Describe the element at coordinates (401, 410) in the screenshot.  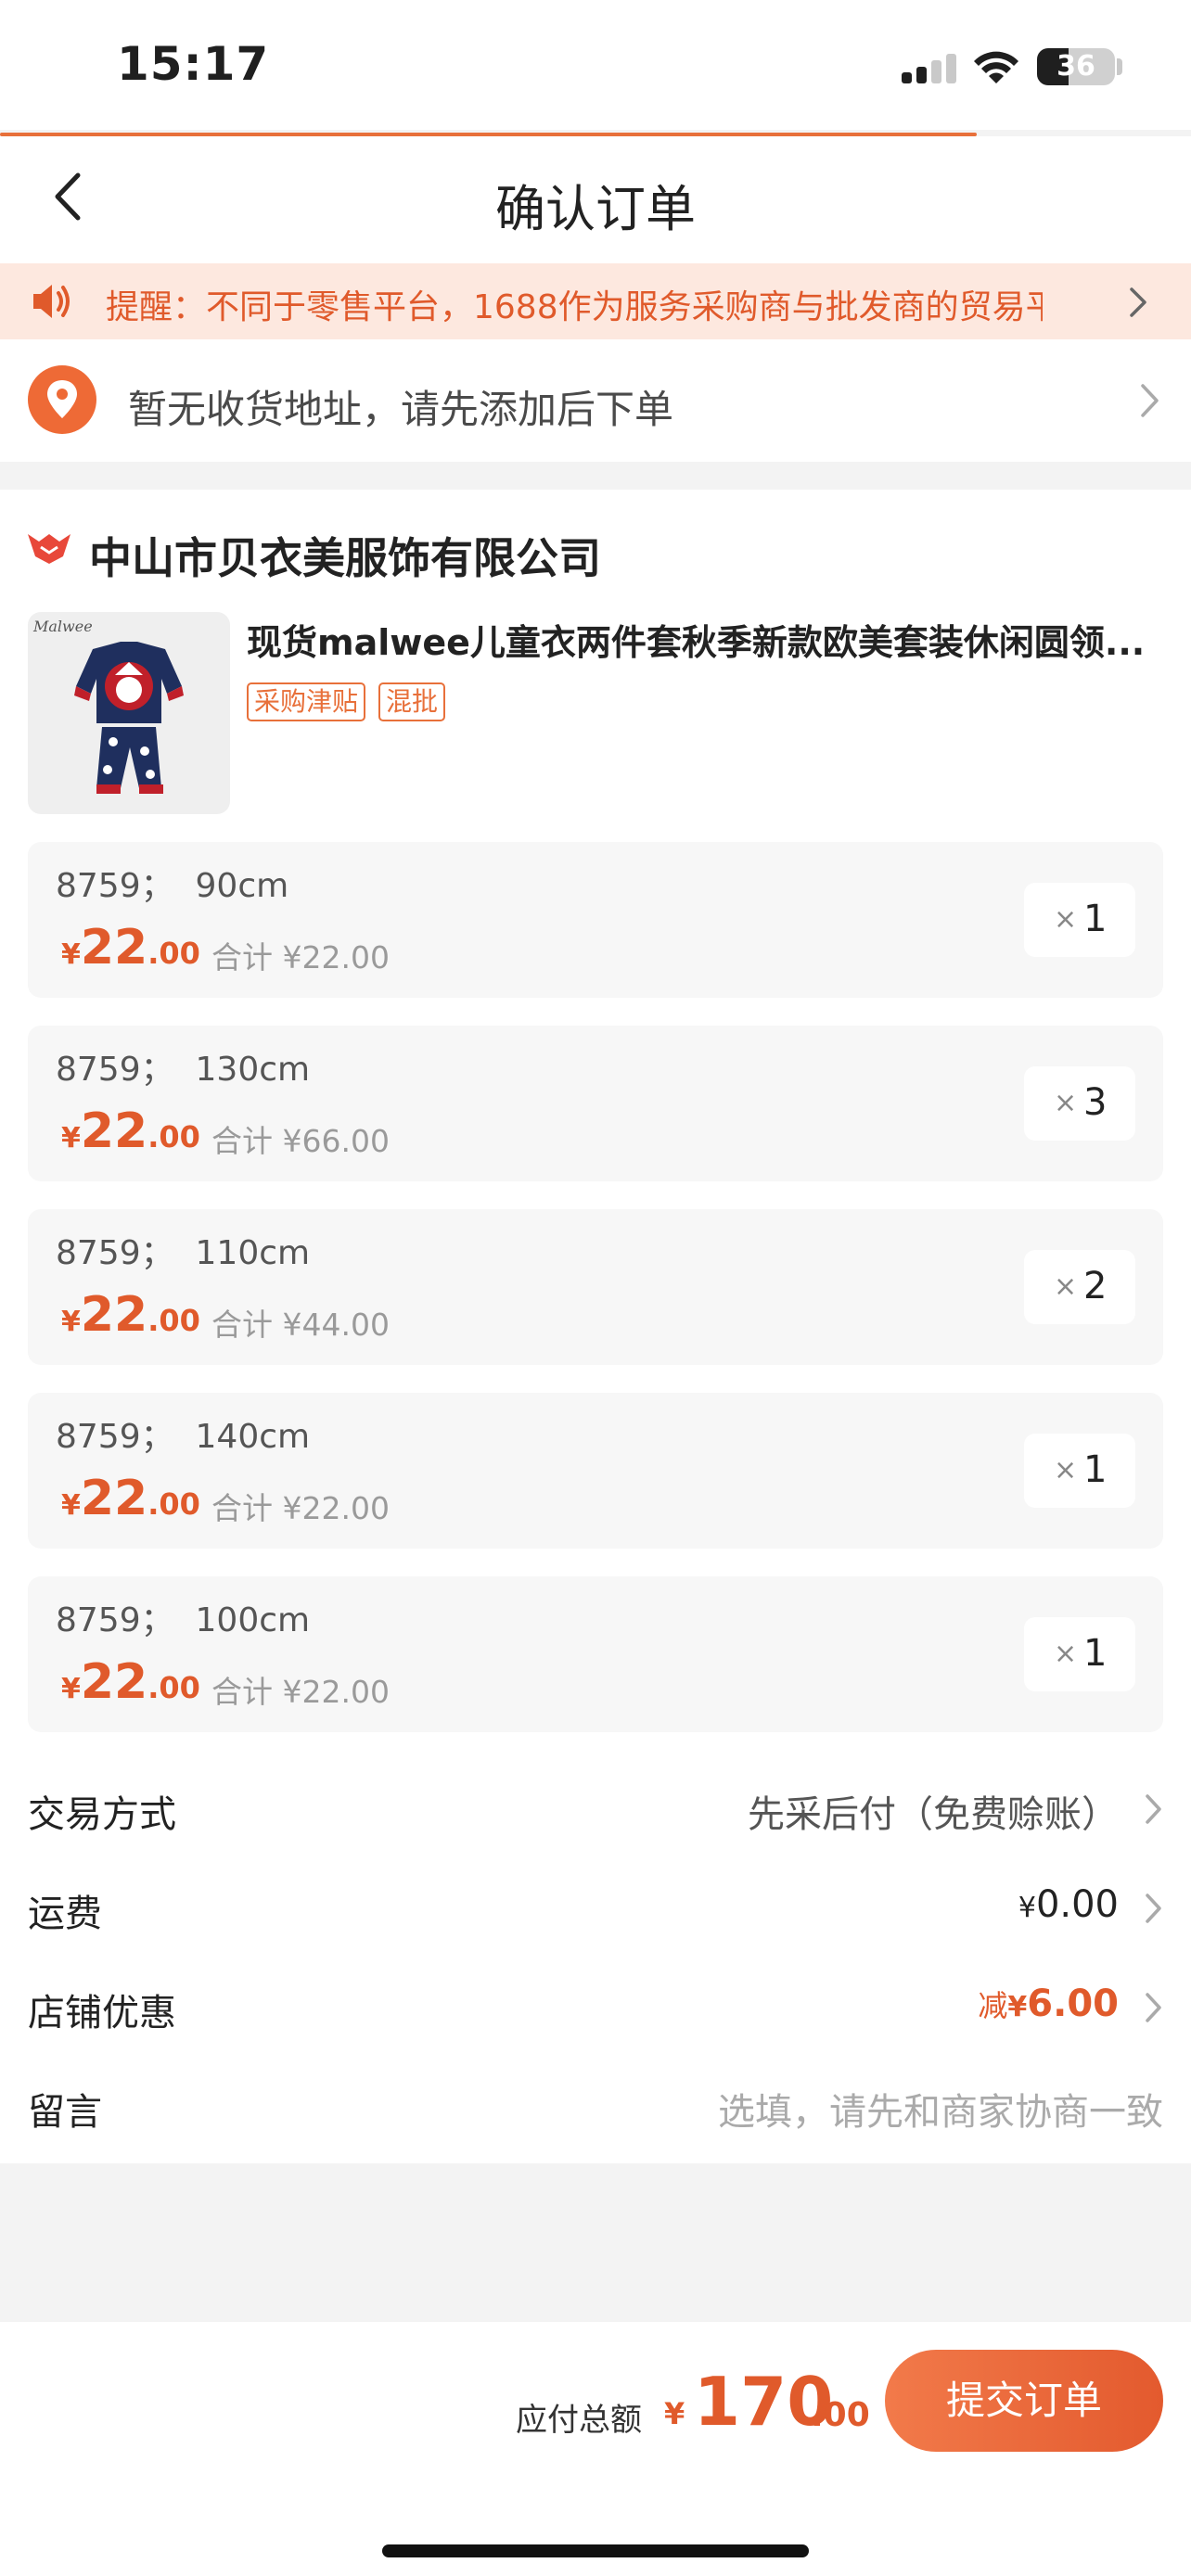
I see `address-prompt: 暂无收货地址，请先添加后下单` at that location.